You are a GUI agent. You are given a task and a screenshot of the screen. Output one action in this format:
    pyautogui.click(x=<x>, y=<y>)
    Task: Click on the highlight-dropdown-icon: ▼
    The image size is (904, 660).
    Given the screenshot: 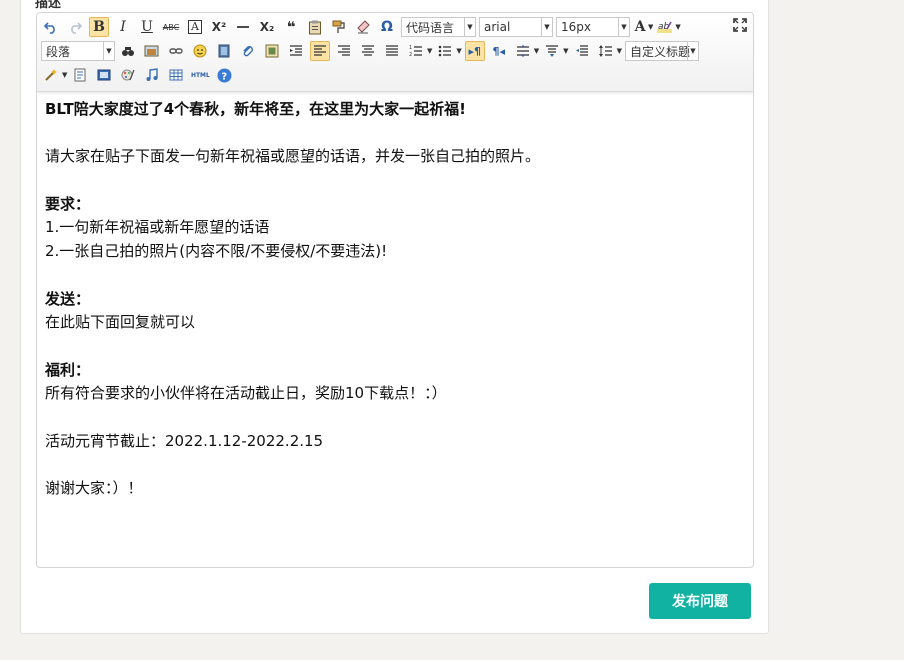 What is the action you would take?
    pyautogui.click(x=677, y=27)
    